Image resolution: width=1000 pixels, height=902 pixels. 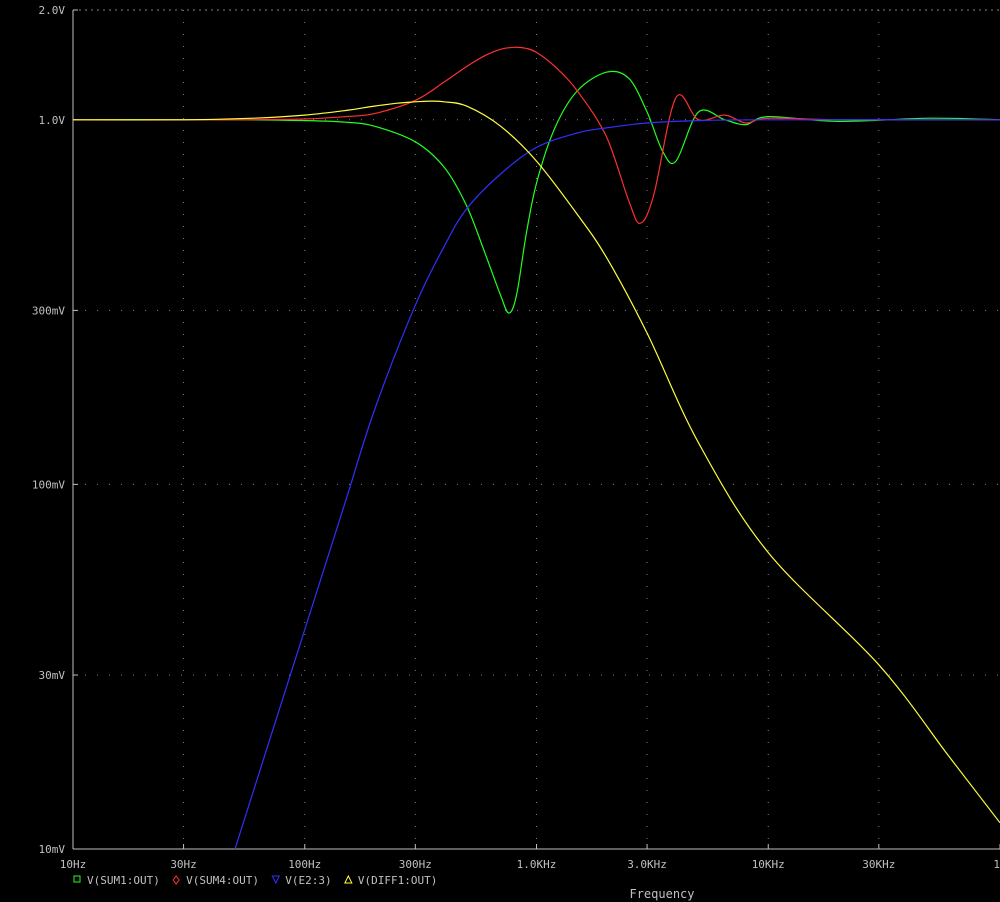 What do you see at coordinates (52, 849) in the screenshot?
I see `y-tick-label: 10mV` at bounding box center [52, 849].